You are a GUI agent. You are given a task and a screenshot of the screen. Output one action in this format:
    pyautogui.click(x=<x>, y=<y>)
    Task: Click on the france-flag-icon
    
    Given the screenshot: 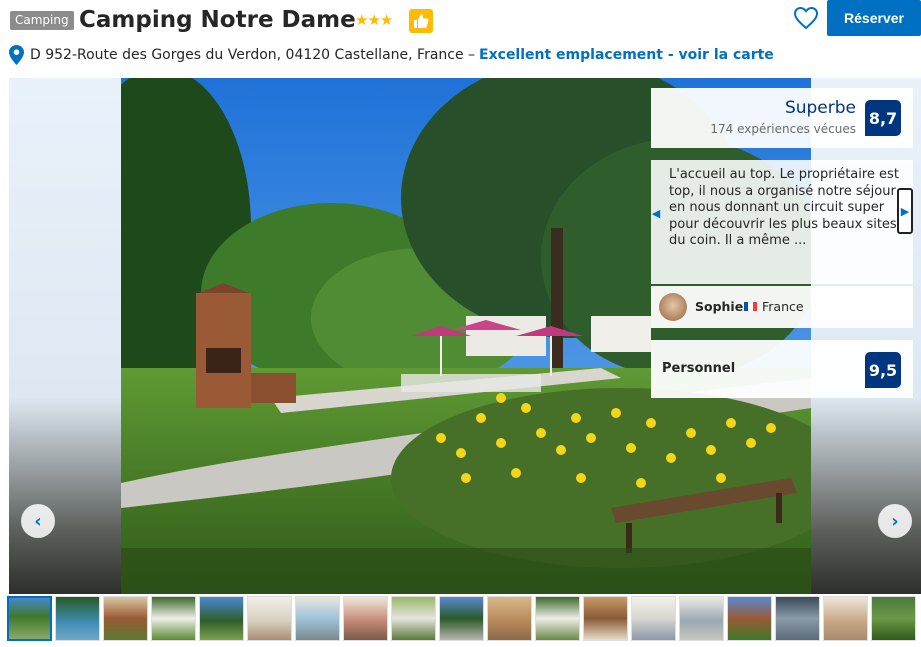 What is the action you would take?
    pyautogui.click(x=750, y=306)
    